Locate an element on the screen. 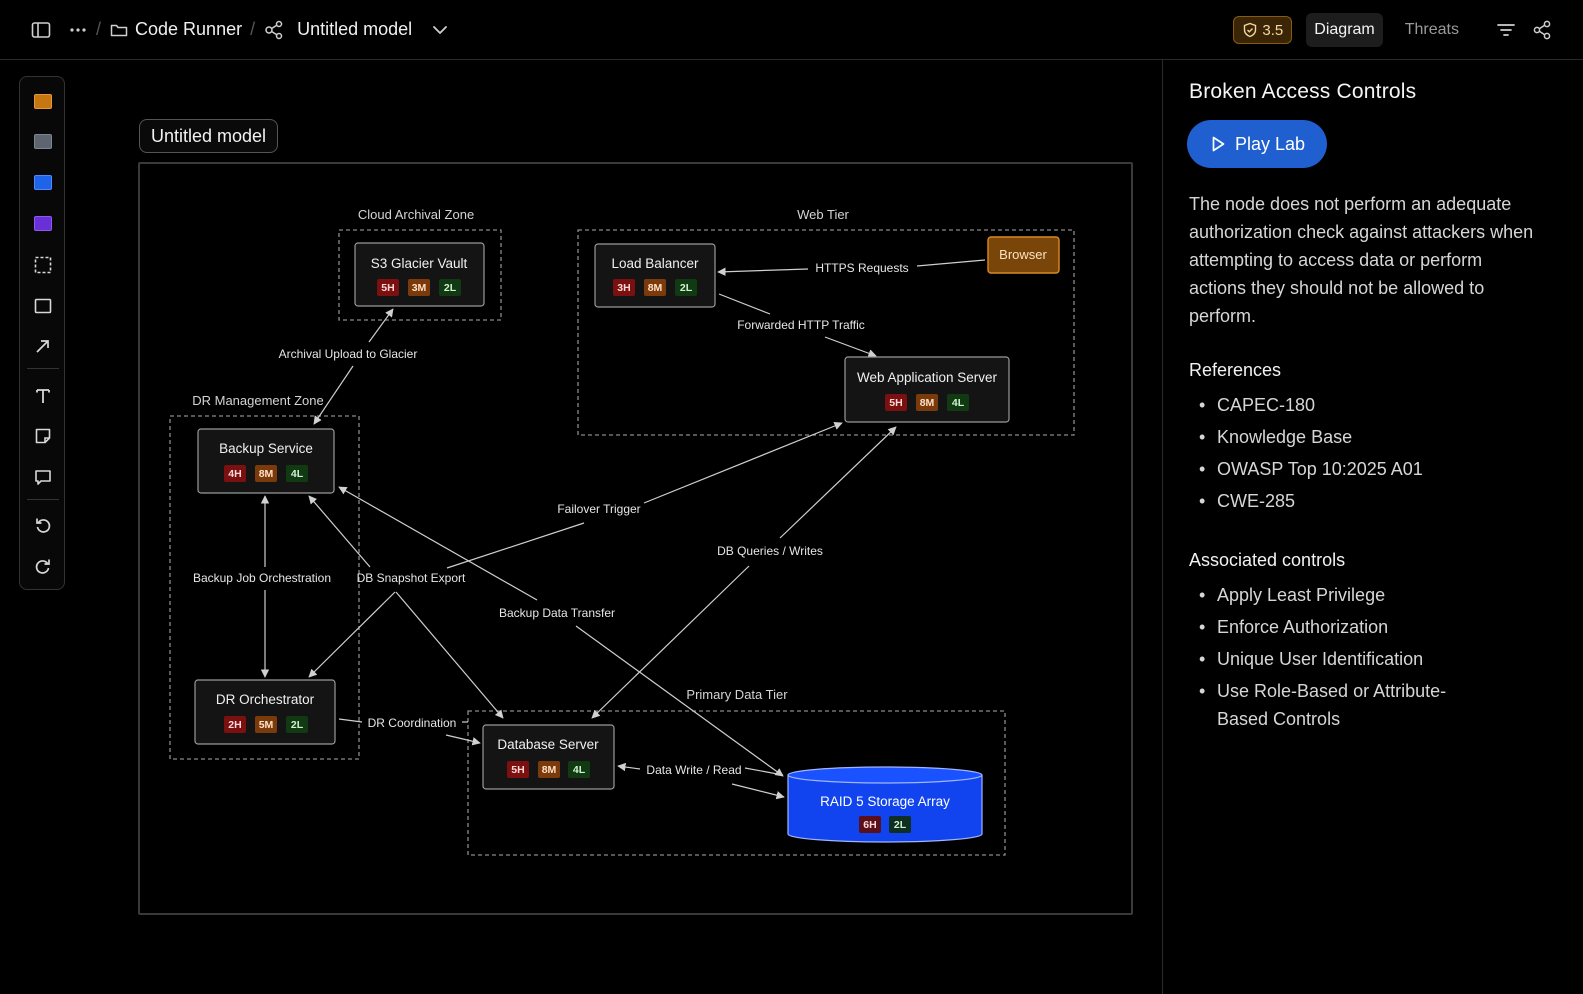 The width and height of the screenshot is (1583, 994). node-web-application-server: Web Application Server 5H 8M 4L is located at coordinates (927, 389).